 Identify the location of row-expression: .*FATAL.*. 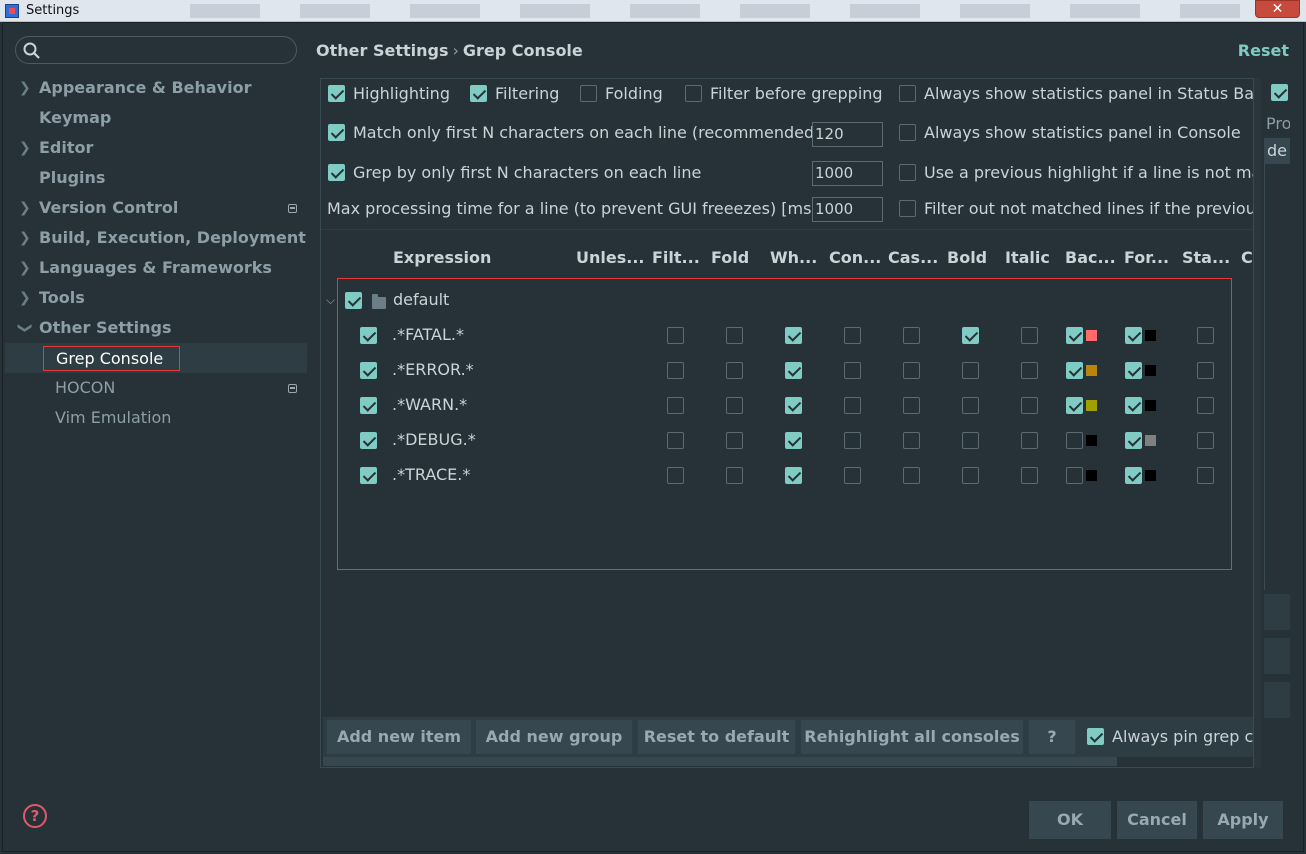
(428, 334).